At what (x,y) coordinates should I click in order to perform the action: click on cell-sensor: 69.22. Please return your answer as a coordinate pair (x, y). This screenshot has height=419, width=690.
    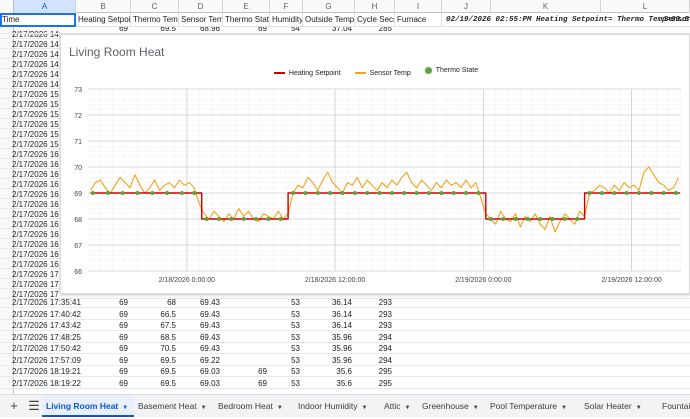
    Looking at the image, I should click on (201, 360).